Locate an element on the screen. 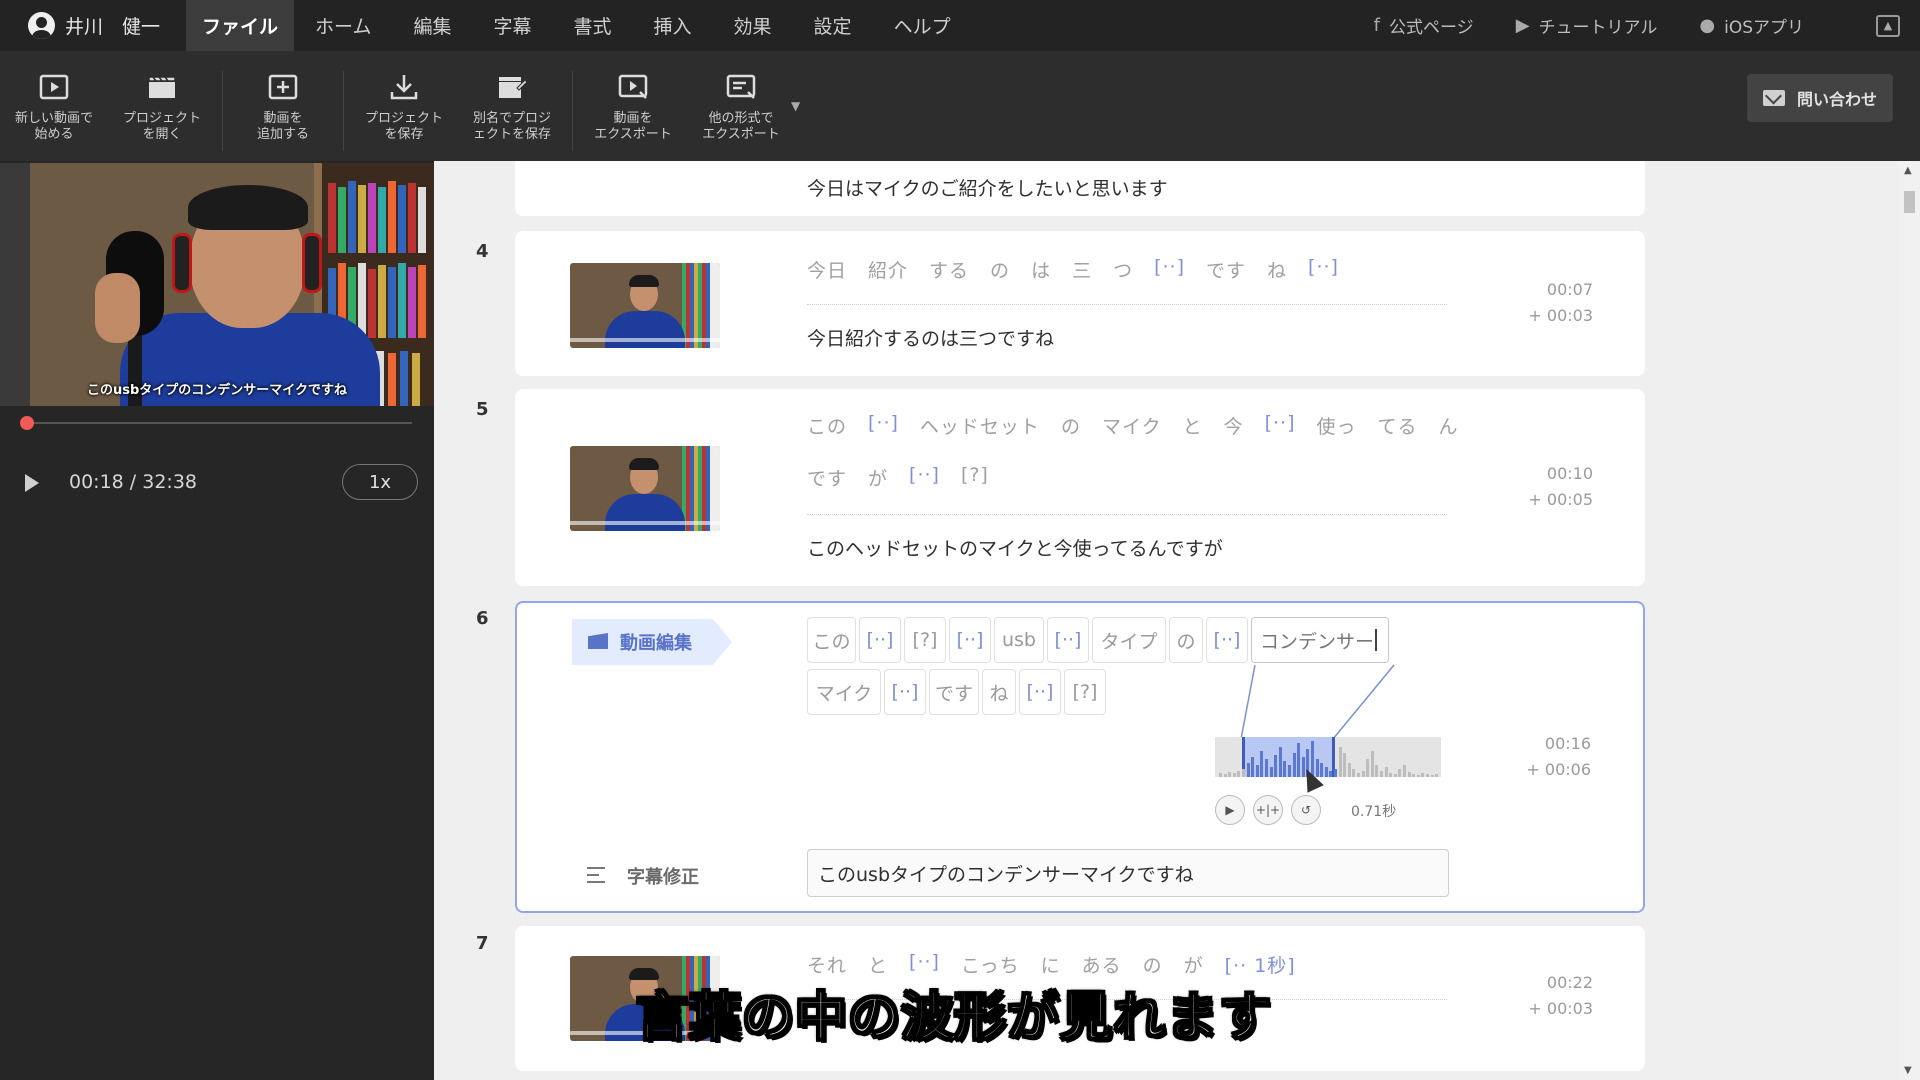 The image size is (1920, 1080). word-token: こっち is located at coordinates (990, 964).